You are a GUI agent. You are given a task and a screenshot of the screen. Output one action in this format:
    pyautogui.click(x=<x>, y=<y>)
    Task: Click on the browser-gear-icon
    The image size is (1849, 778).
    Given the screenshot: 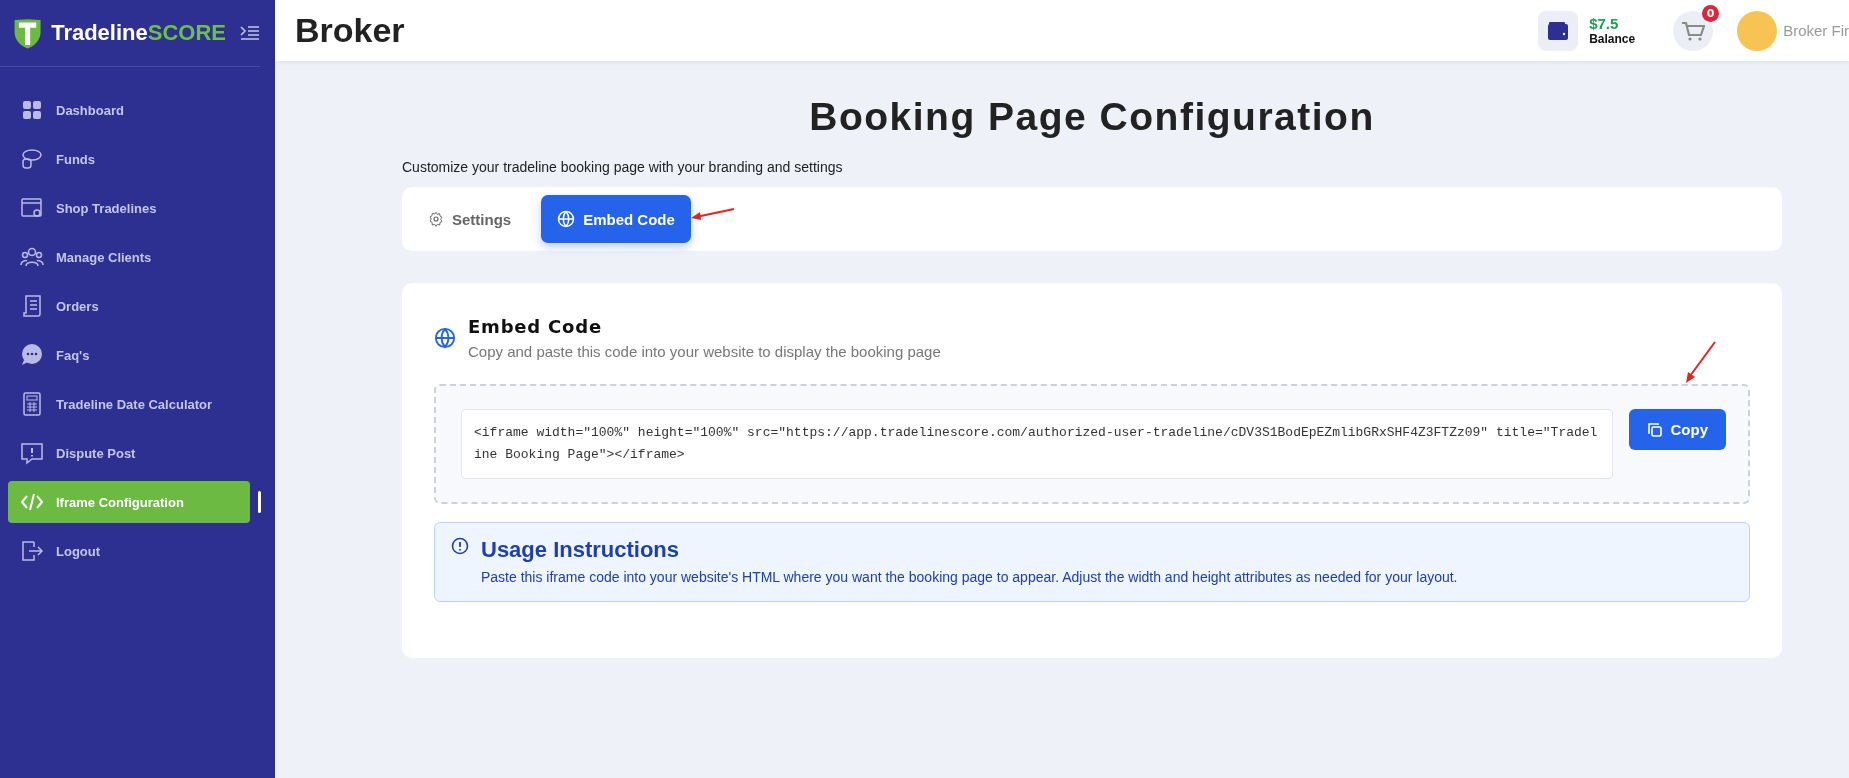 What is the action you would take?
    pyautogui.click(x=32, y=208)
    